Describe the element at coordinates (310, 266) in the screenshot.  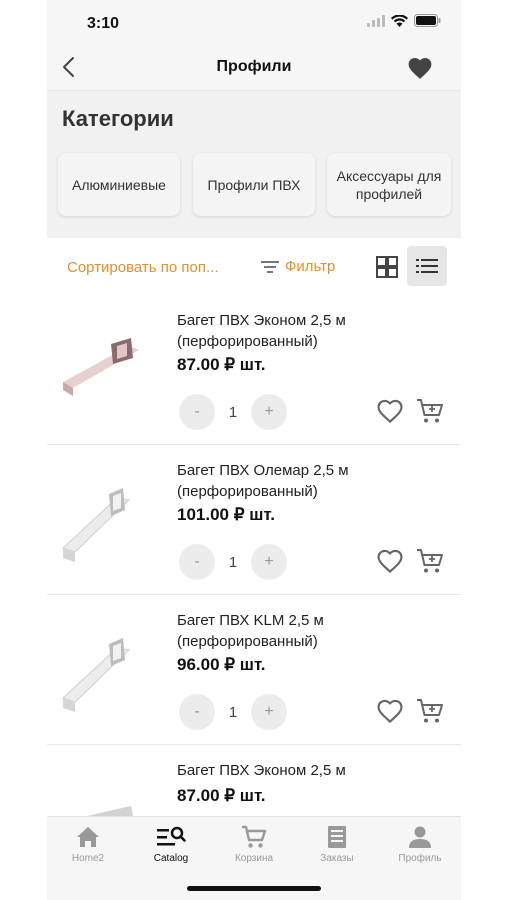
I see `filter-label: Фильтр` at that location.